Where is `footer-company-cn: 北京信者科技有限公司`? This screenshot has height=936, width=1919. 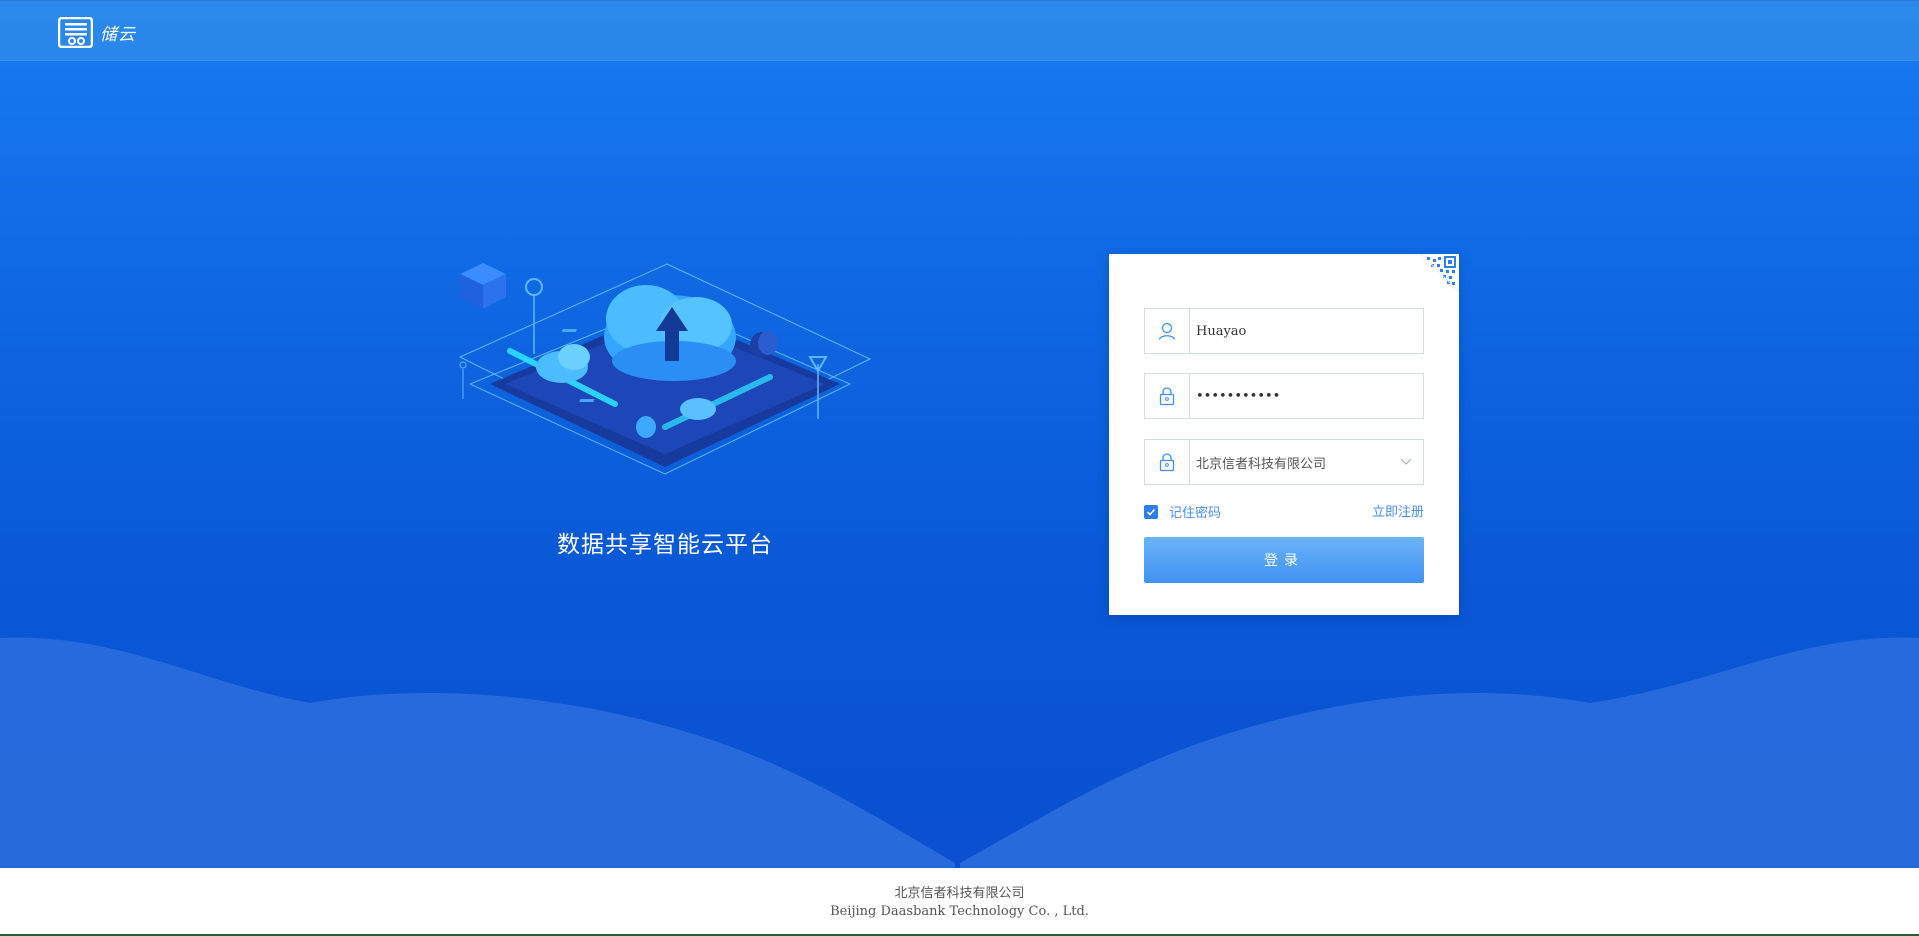 footer-company-cn: 北京信者科技有限公司 is located at coordinates (959, 893).